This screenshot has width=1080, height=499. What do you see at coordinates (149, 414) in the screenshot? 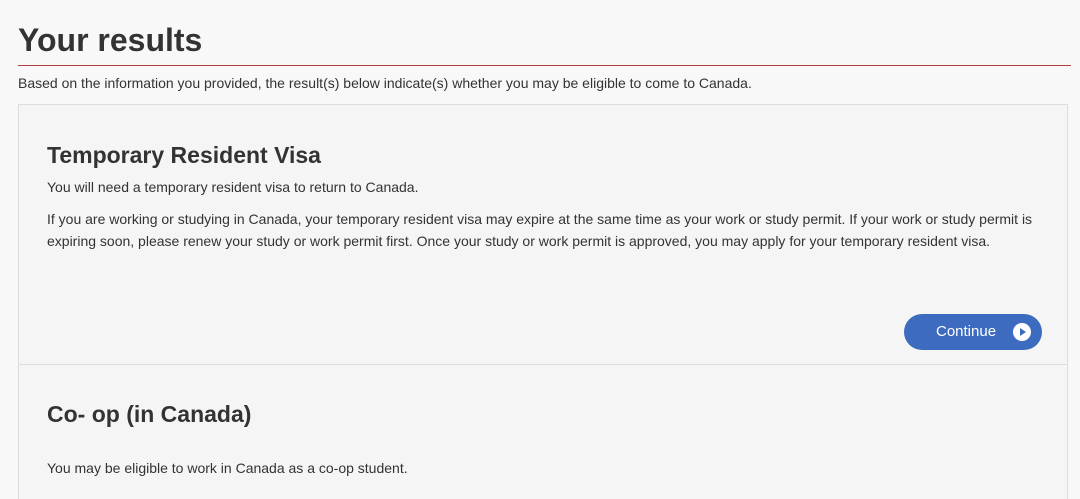
I see `result-heading: Co- op (in Canada)` at bounding box center [149, 414].